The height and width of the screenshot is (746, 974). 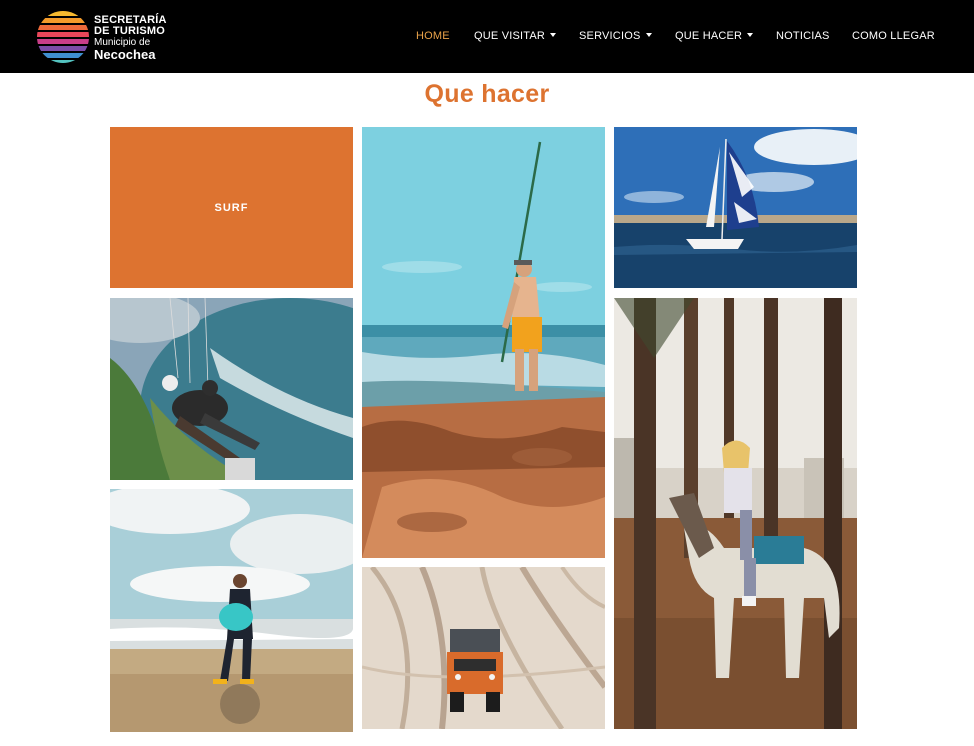 I want to click on nav-item-servicios: SERVICIOS, so click(x=615, y=37).